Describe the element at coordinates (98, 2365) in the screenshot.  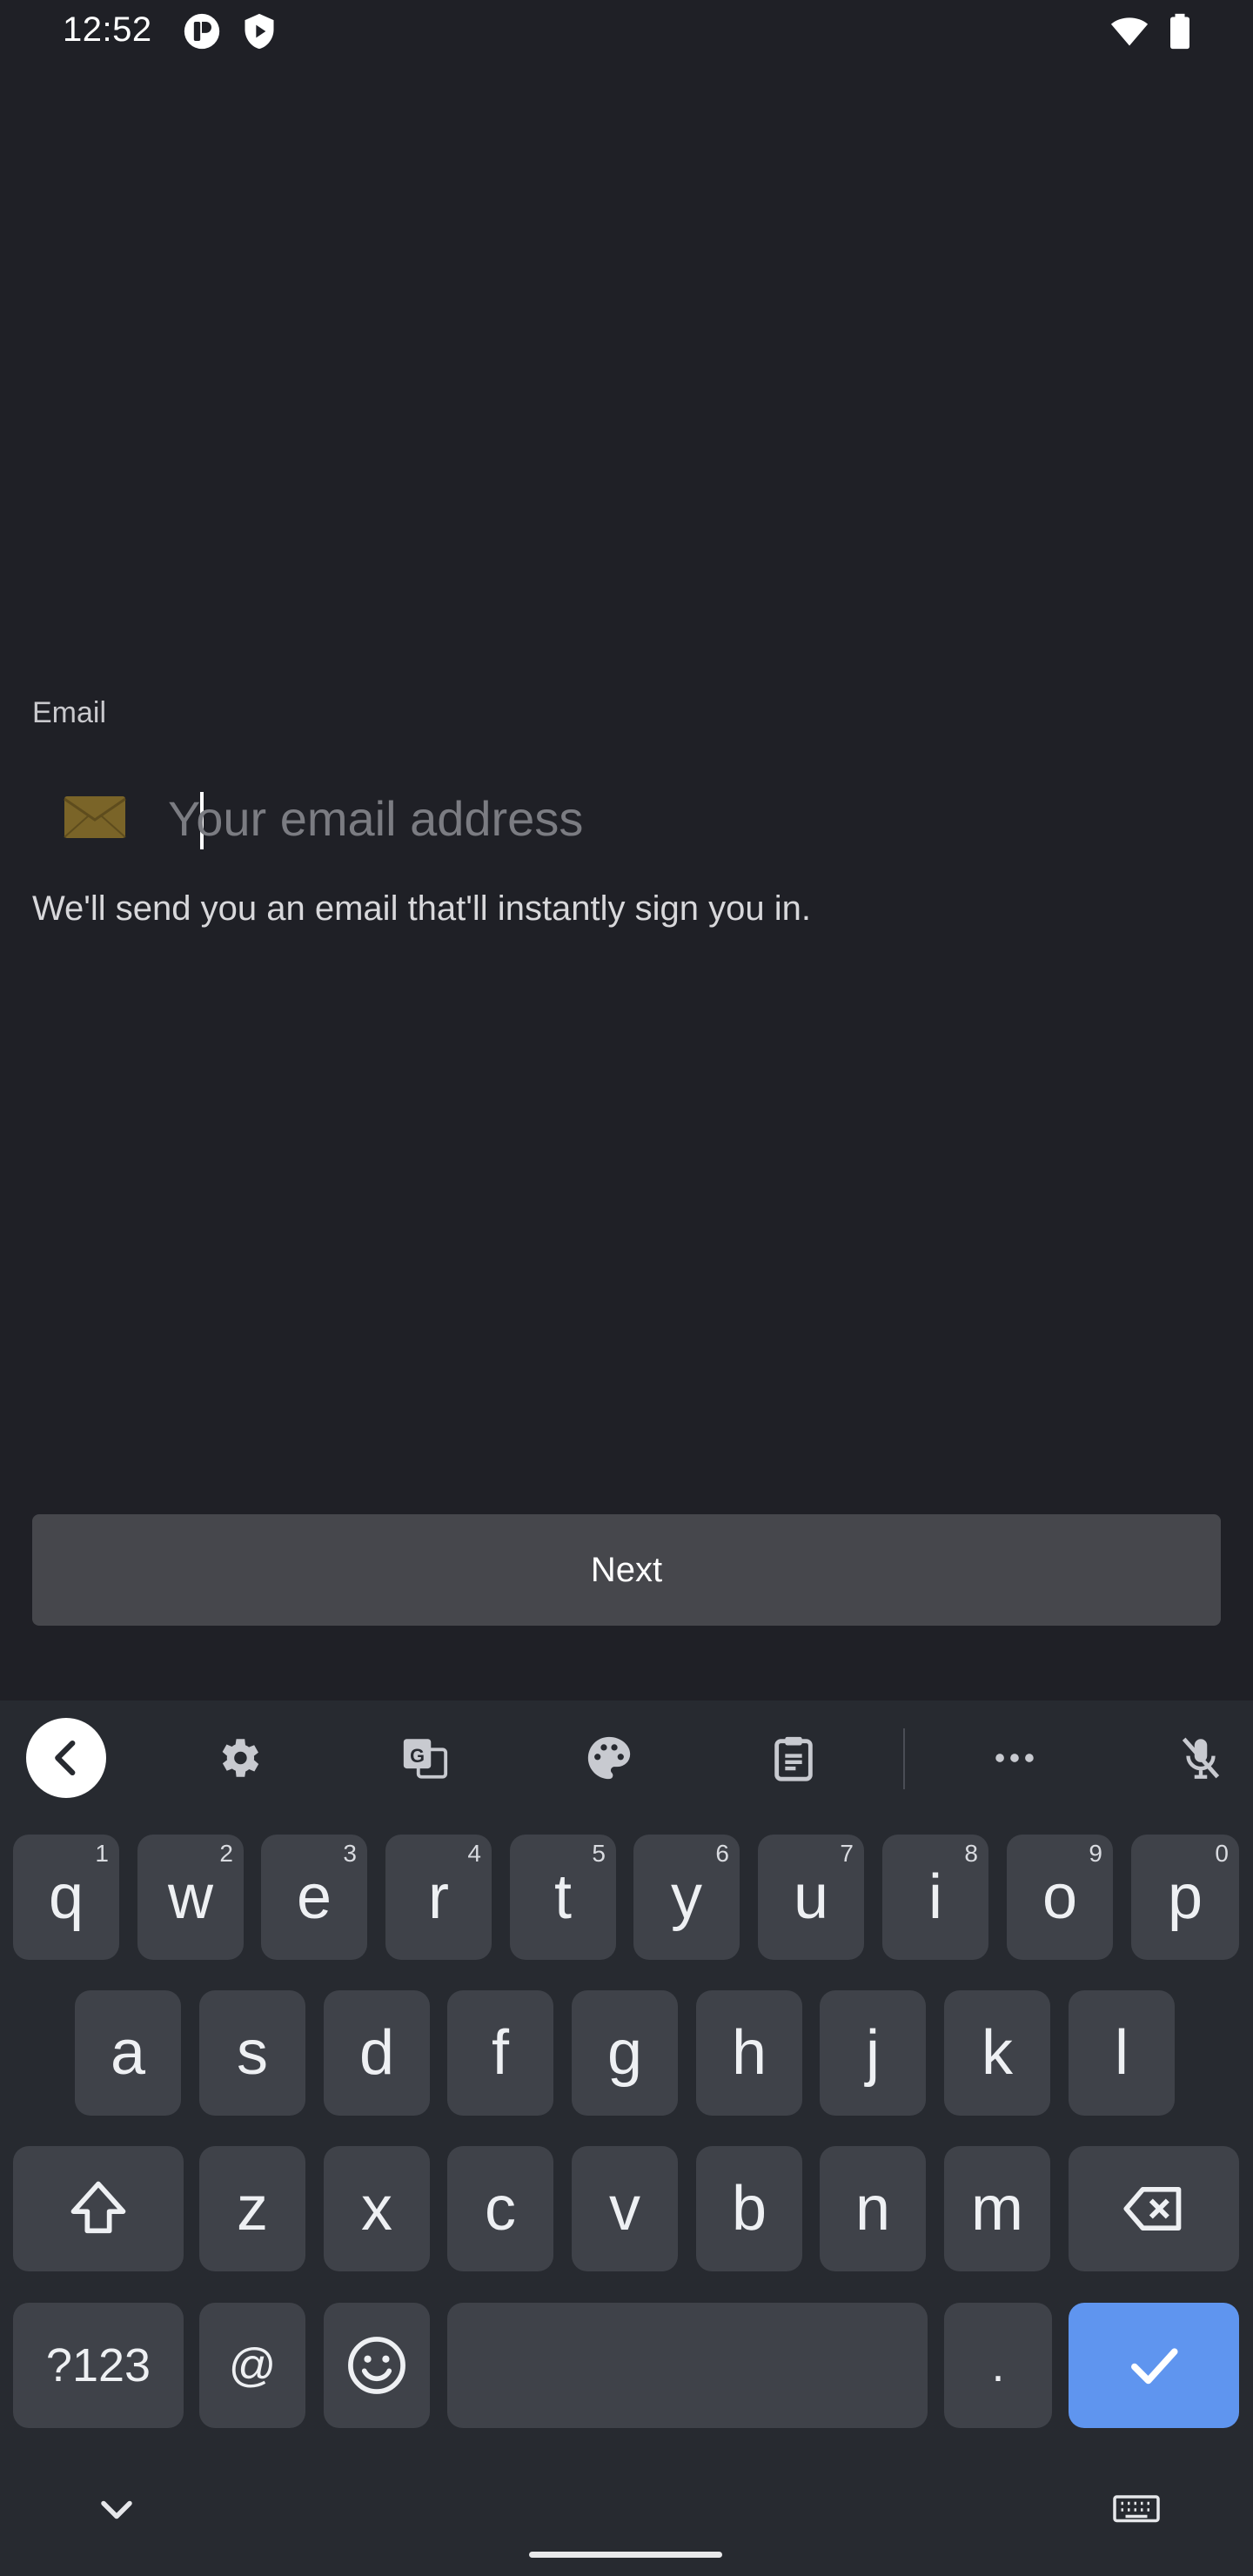
I see `symbols-key: ?123` at that location.